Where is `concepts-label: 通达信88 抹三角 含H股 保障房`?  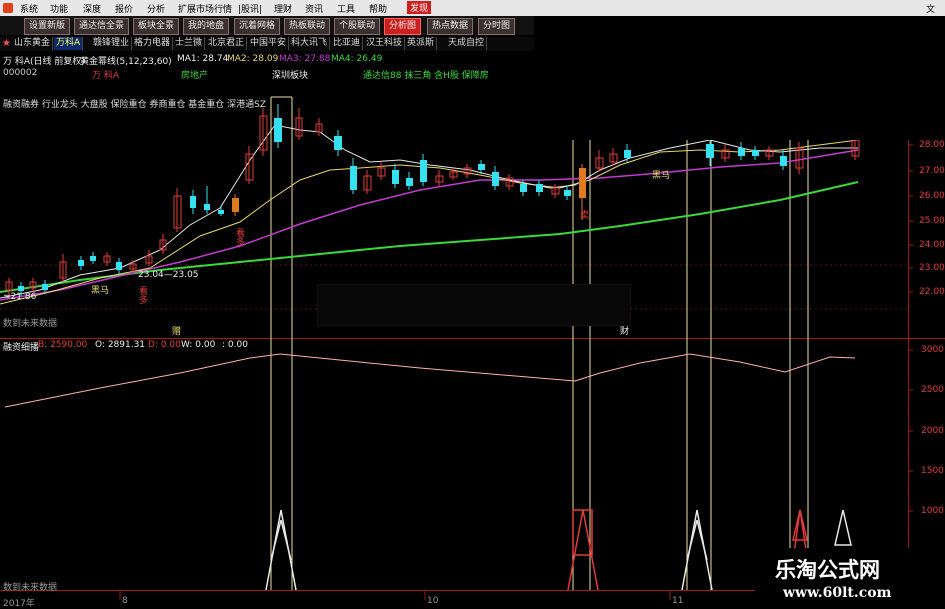
concepts-label: 通达信88 抹三角 含H股 保障房 is located at coordinates (426, 76).